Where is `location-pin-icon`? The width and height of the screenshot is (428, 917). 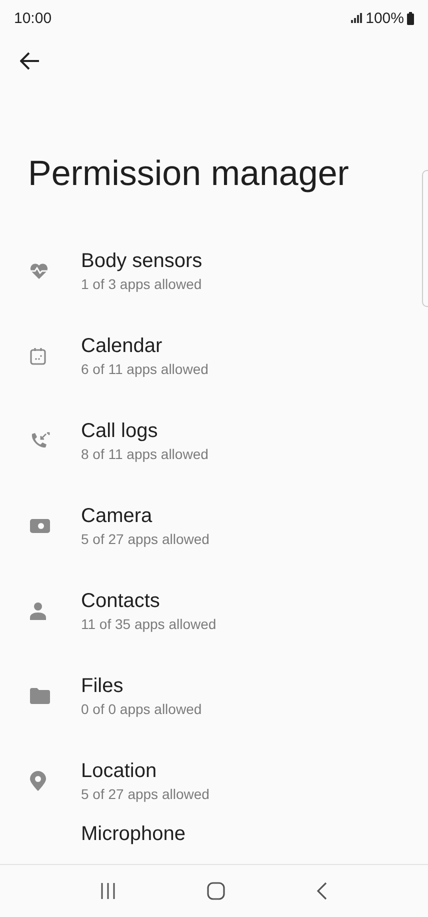 location-pin-icon is located at coordinates (38, 780).